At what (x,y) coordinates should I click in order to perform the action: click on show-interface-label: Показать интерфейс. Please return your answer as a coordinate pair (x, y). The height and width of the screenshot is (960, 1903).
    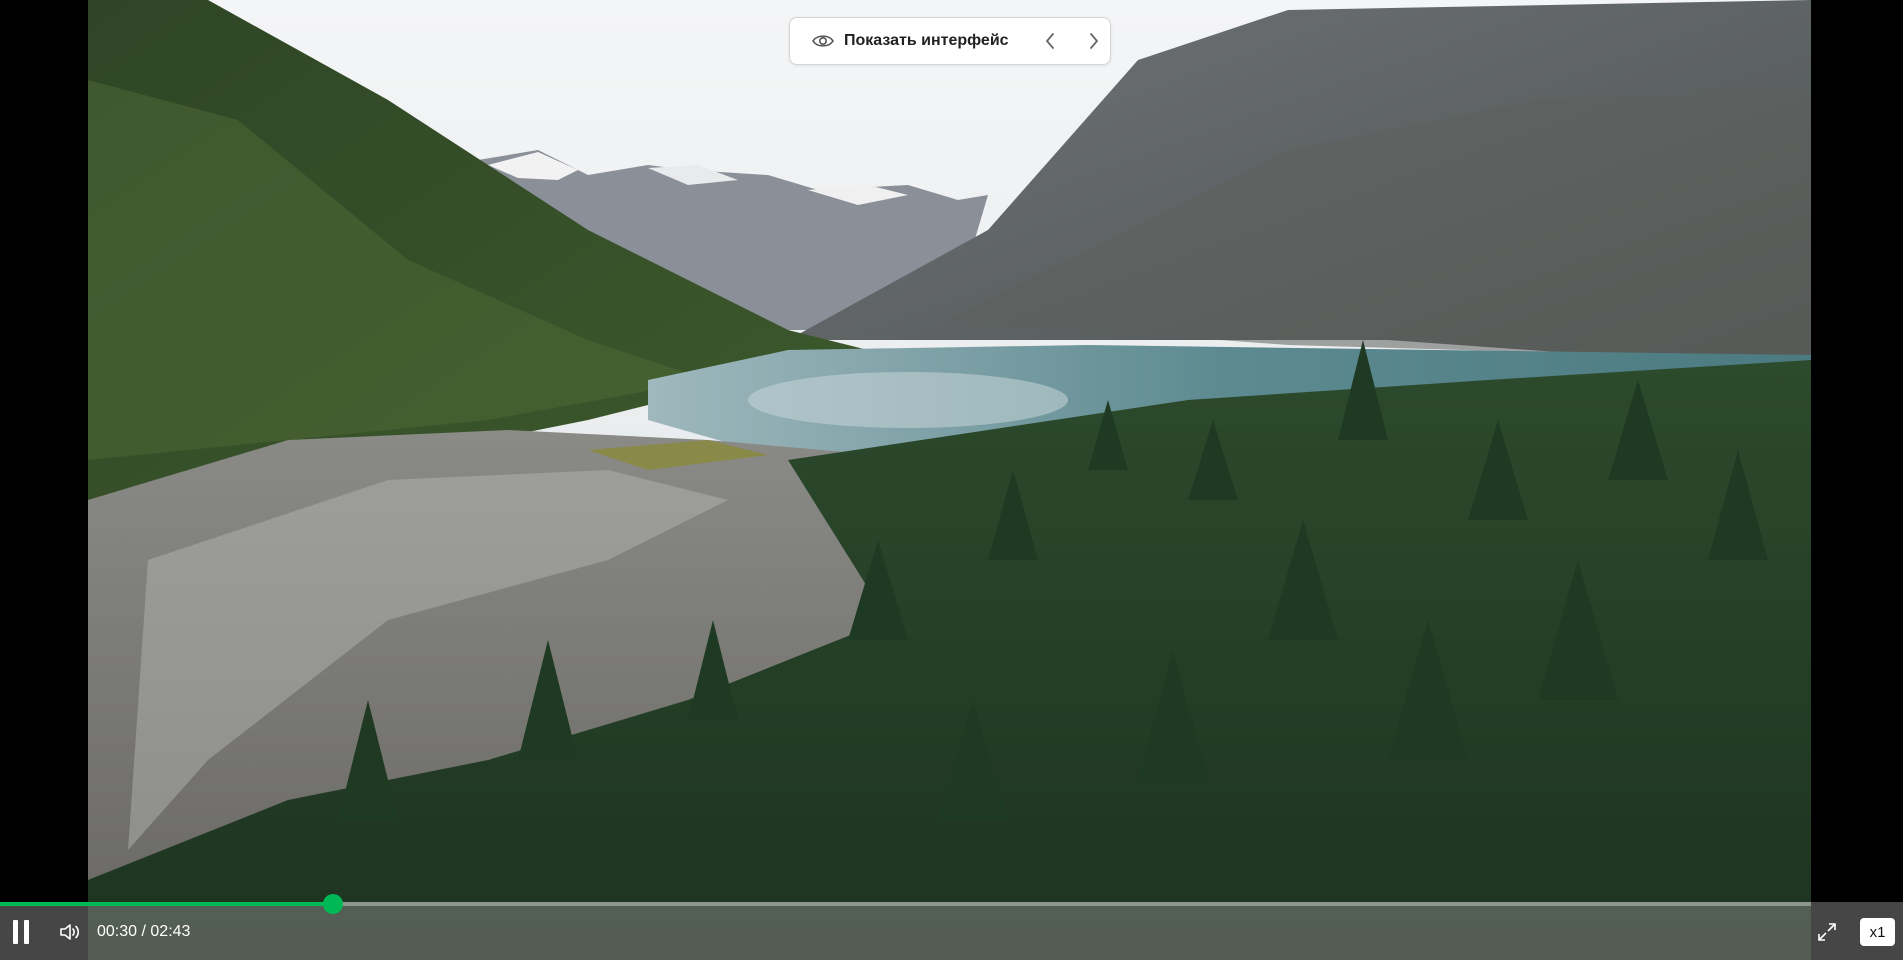
    Looking at the image, I should click on (926, 40).